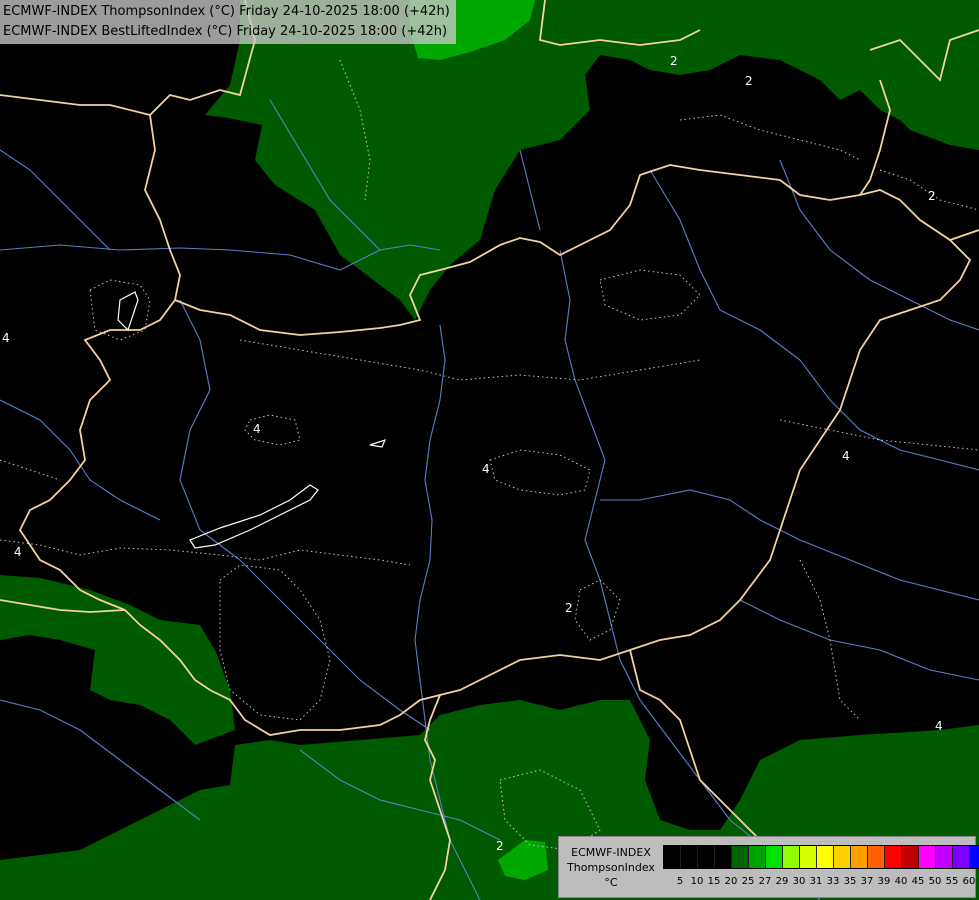 This screenshot has width=979, height=900. What do you see at coordinates (935, 881) in the screenshot?
I see `legend-tick-label: 50` at bounding box center [935, 881].